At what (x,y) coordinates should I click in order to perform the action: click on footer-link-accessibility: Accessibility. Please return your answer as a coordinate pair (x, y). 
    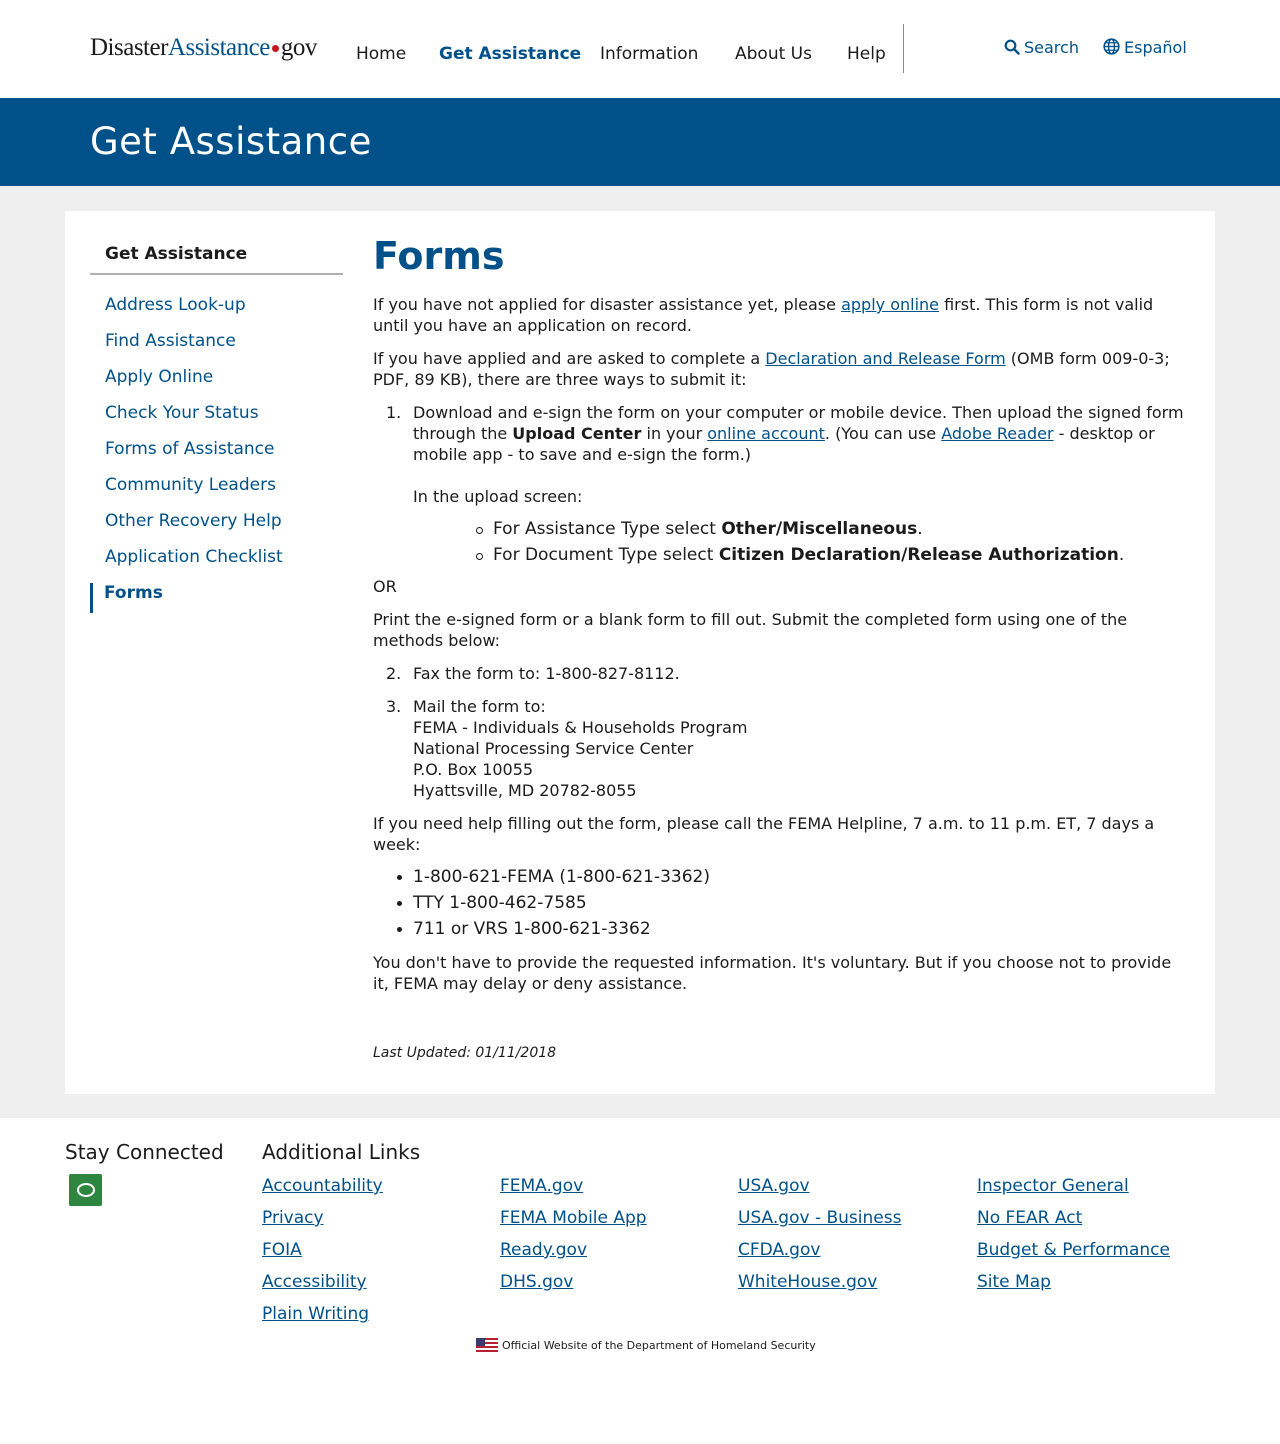
    Looking at the image, I should click on (322, 1288).